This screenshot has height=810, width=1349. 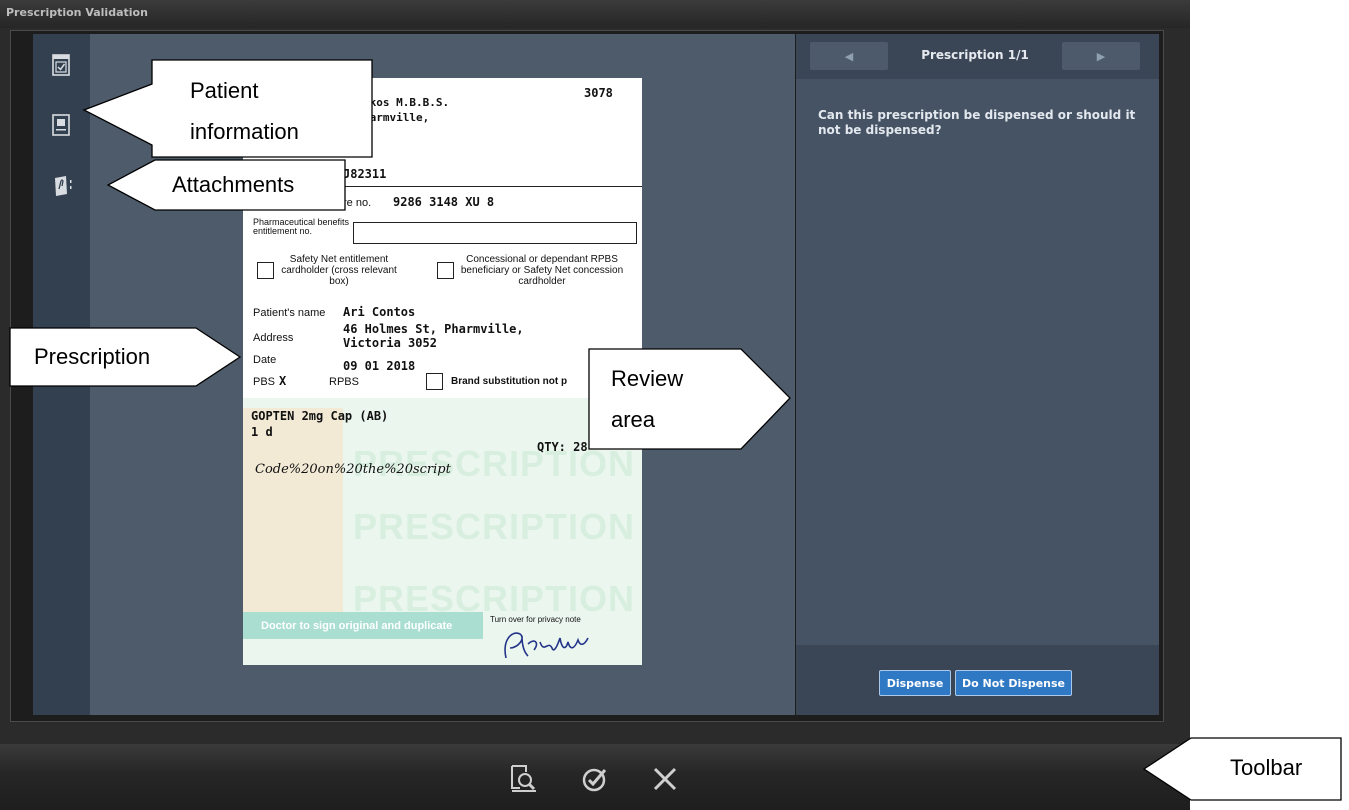 I want to click on doctor-sign-box: Doctor to sign original and duplicate, so click(x=363, y=625).